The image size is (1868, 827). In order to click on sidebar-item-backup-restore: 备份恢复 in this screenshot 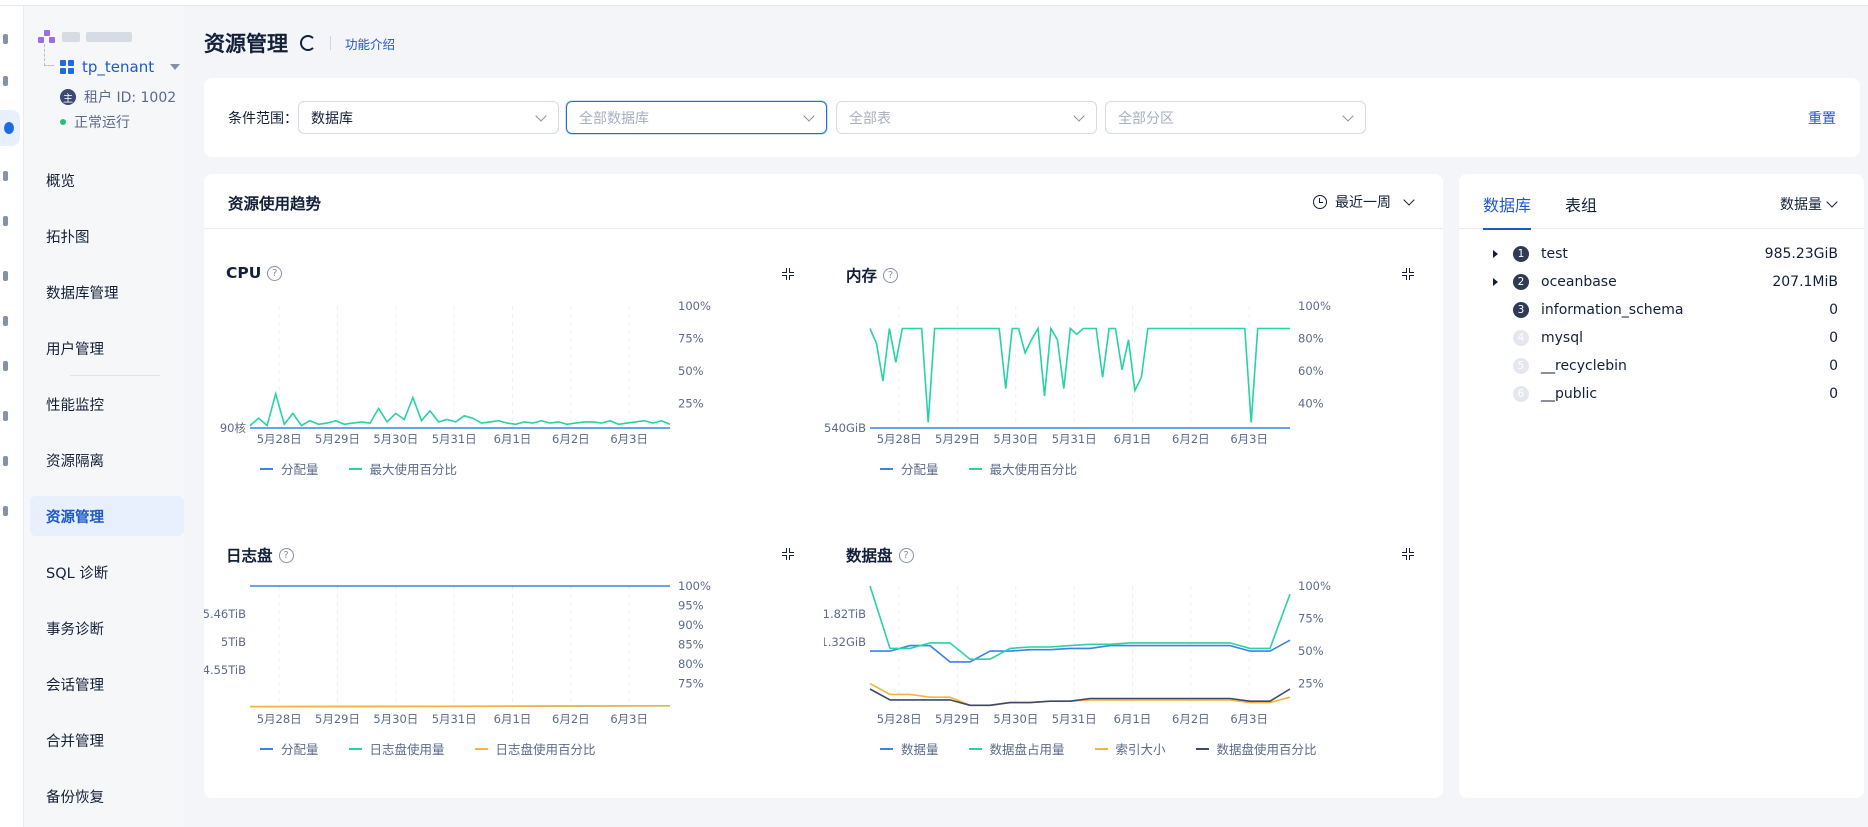, I will do `click(104, 796)`.